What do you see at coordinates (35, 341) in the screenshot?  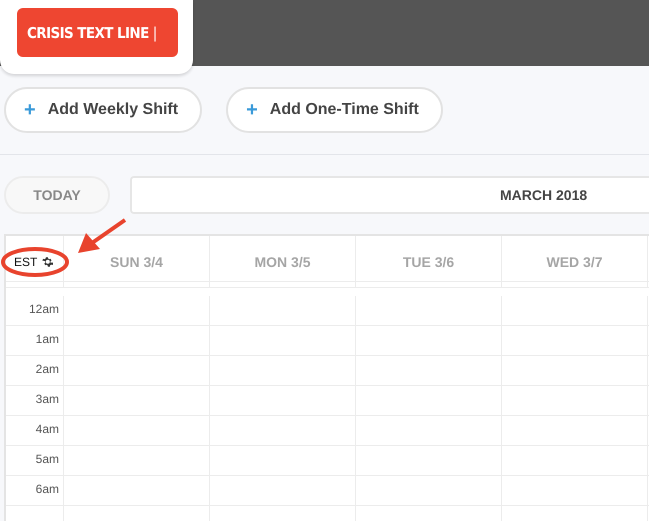 I see `hour-label: 1am` at bounding box center [35, 341].